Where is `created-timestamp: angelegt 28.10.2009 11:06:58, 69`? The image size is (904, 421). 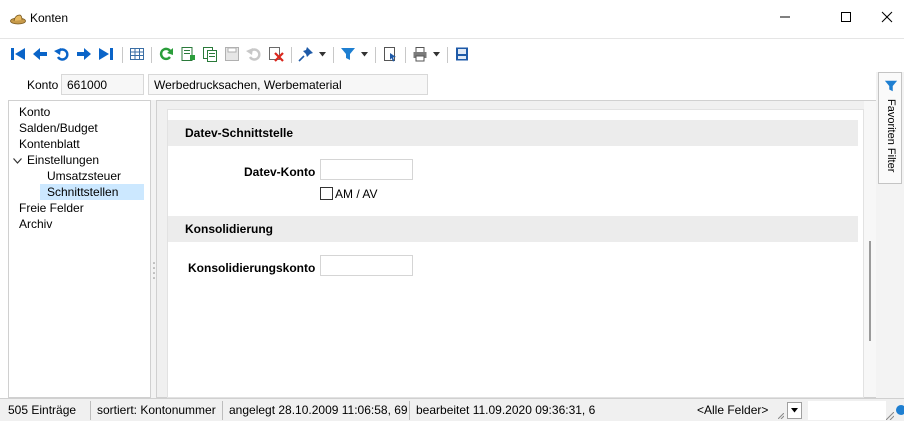 created-timestamp: angelegt 28.10.2009 11:06:58, 69 is located at coordinates (318, 410).